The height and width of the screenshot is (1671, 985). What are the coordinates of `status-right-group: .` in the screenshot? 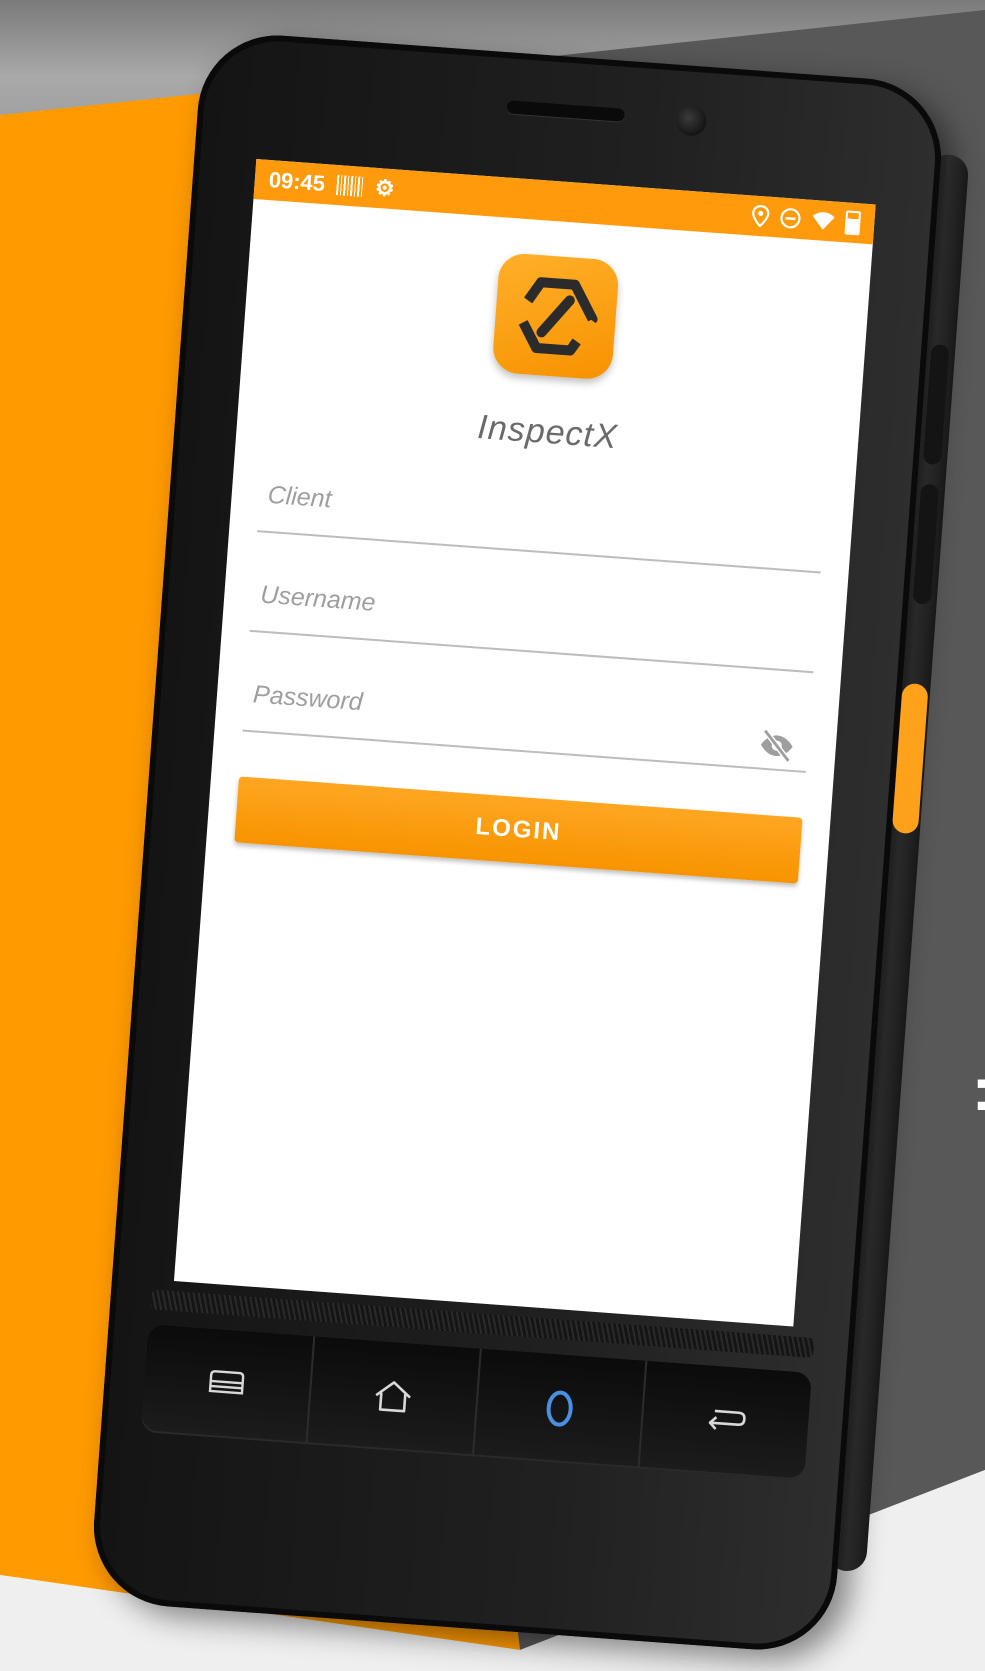 It's located at (806, 219).